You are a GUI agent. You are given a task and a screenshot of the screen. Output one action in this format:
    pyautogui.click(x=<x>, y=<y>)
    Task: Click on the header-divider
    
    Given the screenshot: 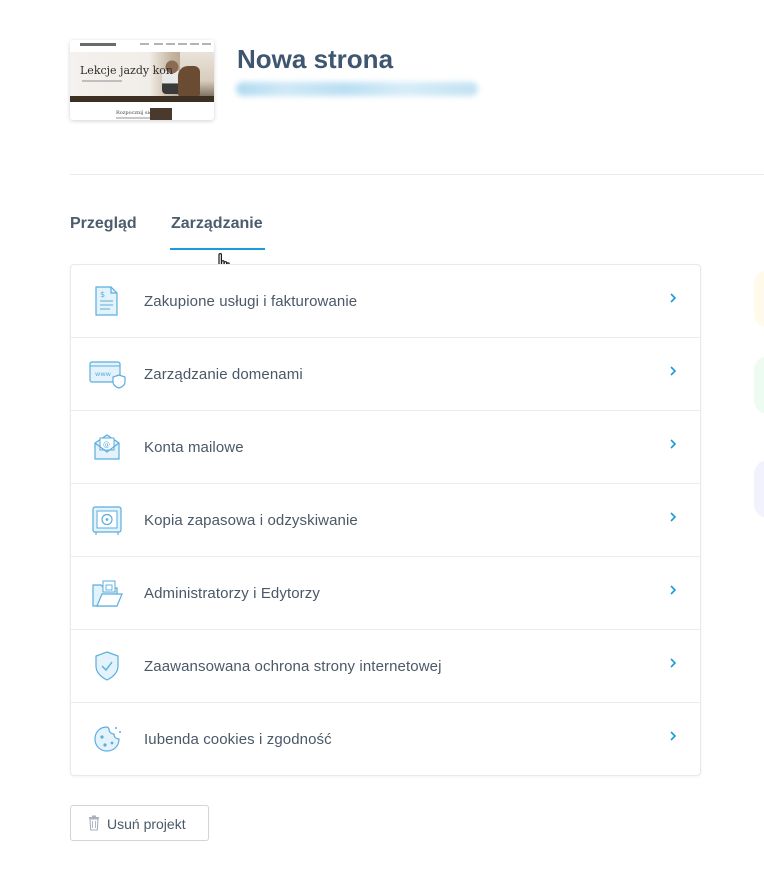 What is the action you would take?
    pyautogui.click(x=417, y=174)
    